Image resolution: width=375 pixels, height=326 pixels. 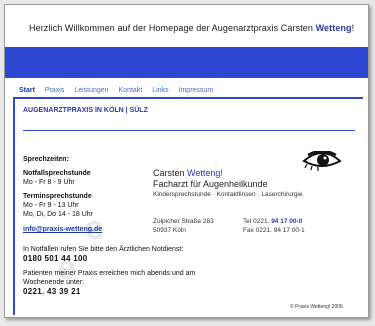 I want to click on copyright: © Praxis Wetteng! 2006, so click(x=316, y=307).